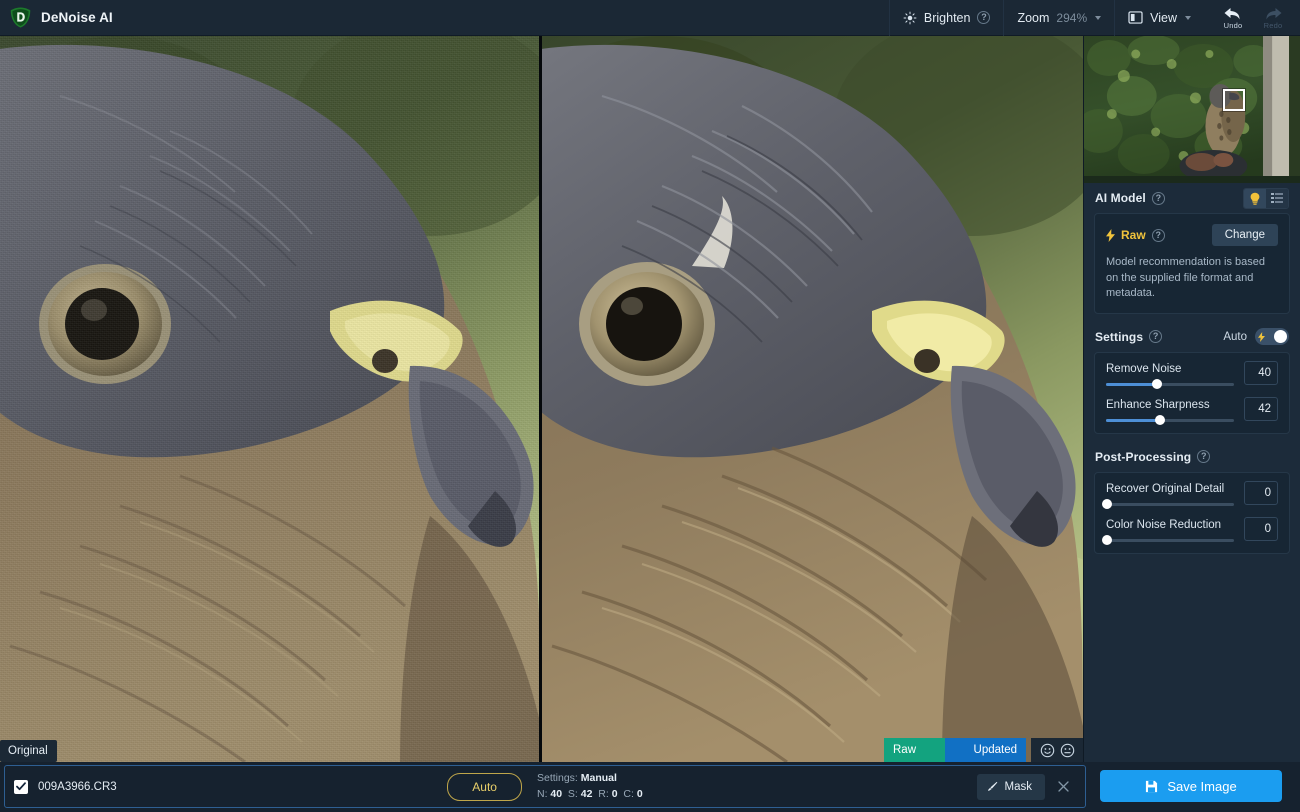 The width and height of the screenshot is (1300, 812). I want to click on post-processing-title: Post-Processing, so click(1143, 456).